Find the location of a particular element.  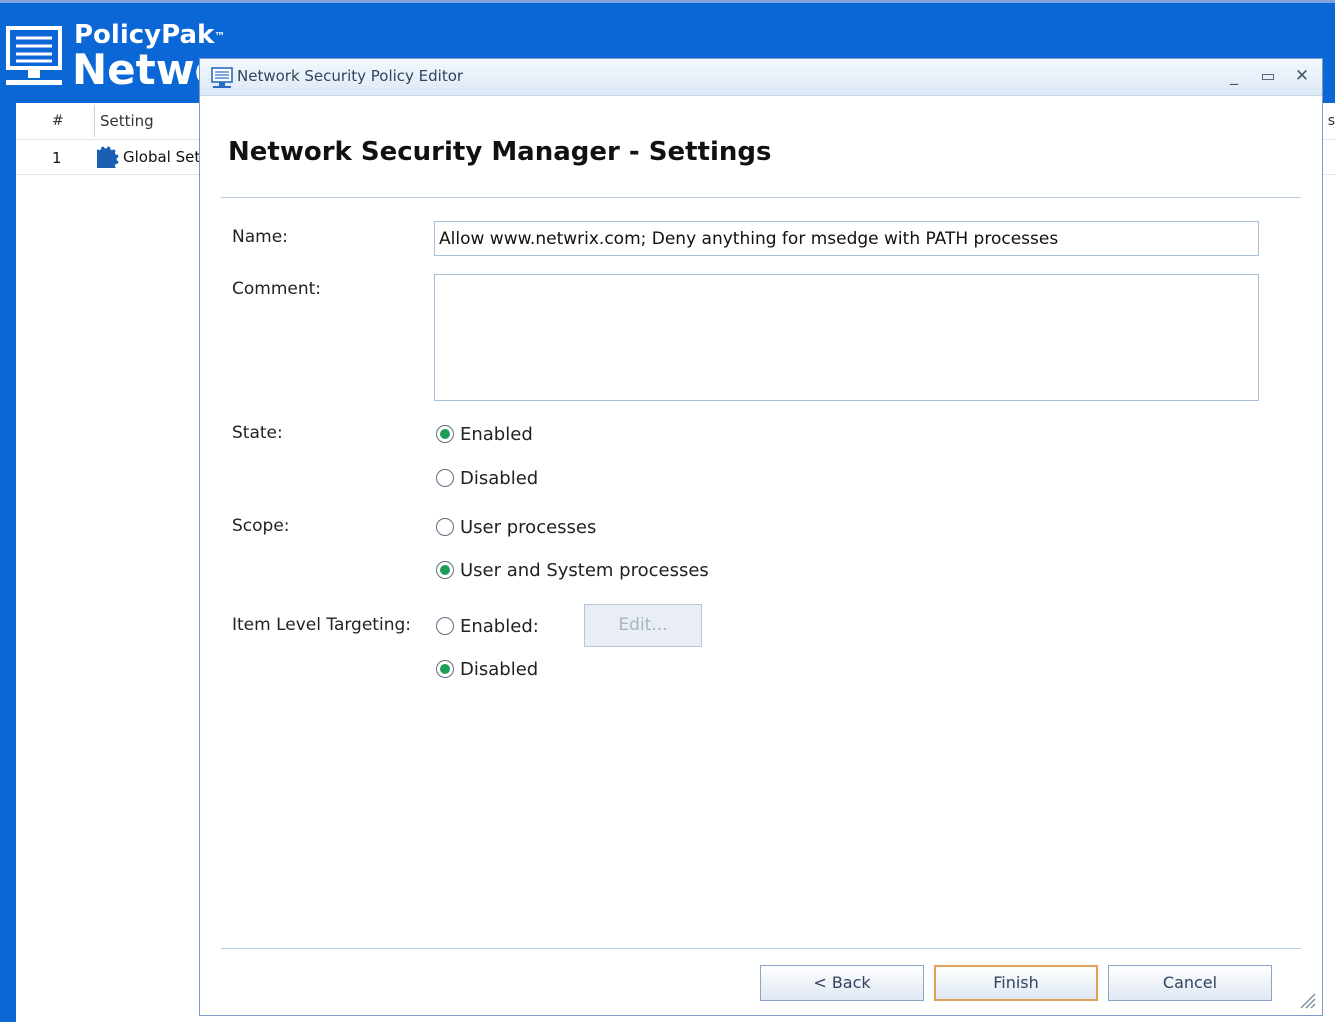

page-title: Network Security Manager - Settings is located at coordinates (500, 152).